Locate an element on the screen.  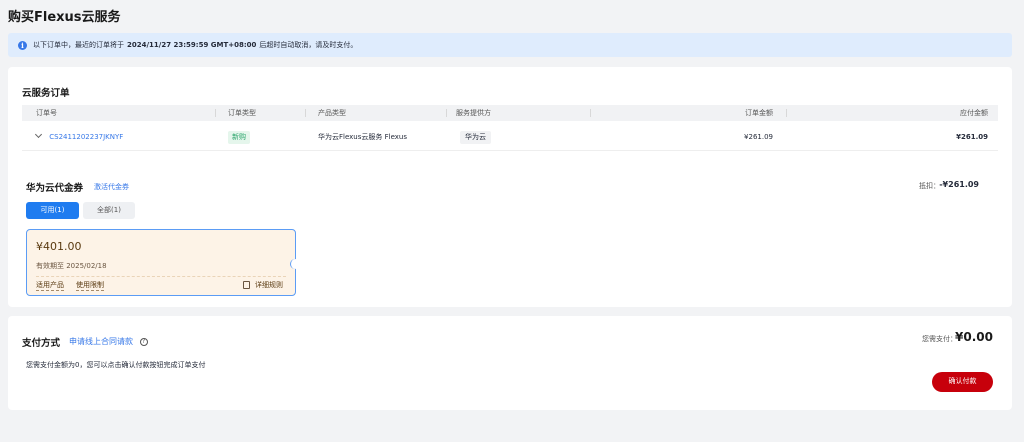
provider-tag: 华为云 is located at coordinates (475, 137).